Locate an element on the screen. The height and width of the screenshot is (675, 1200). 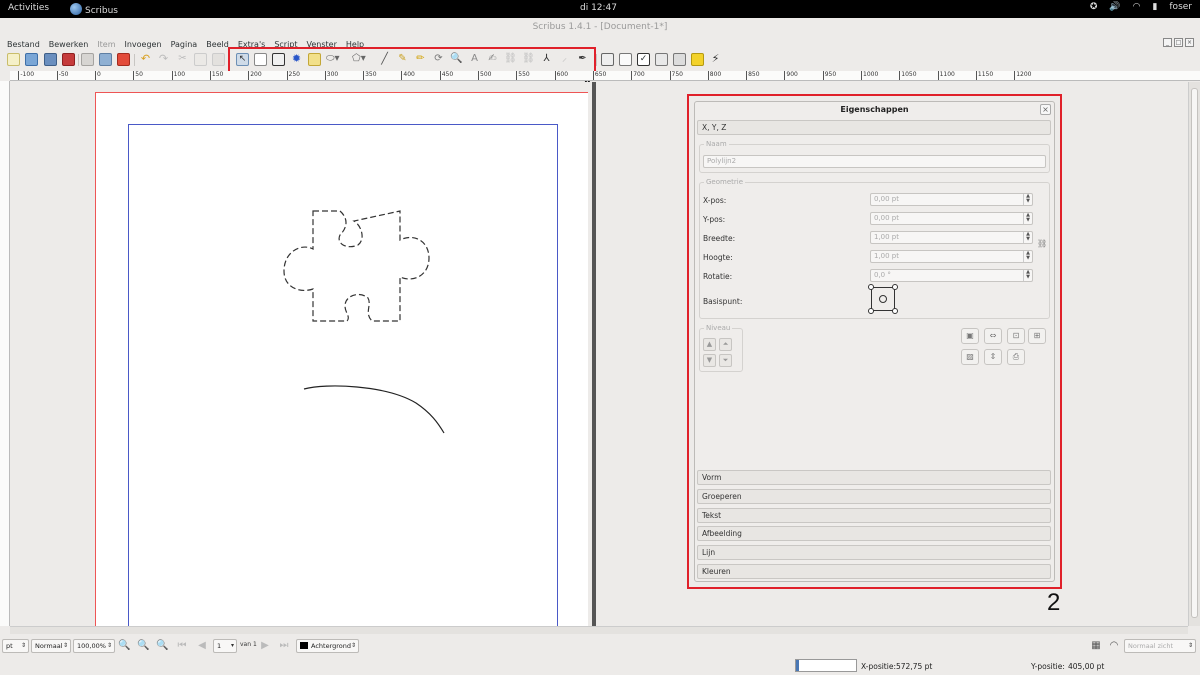
new-document-icon is located at coordinates (13, 59).